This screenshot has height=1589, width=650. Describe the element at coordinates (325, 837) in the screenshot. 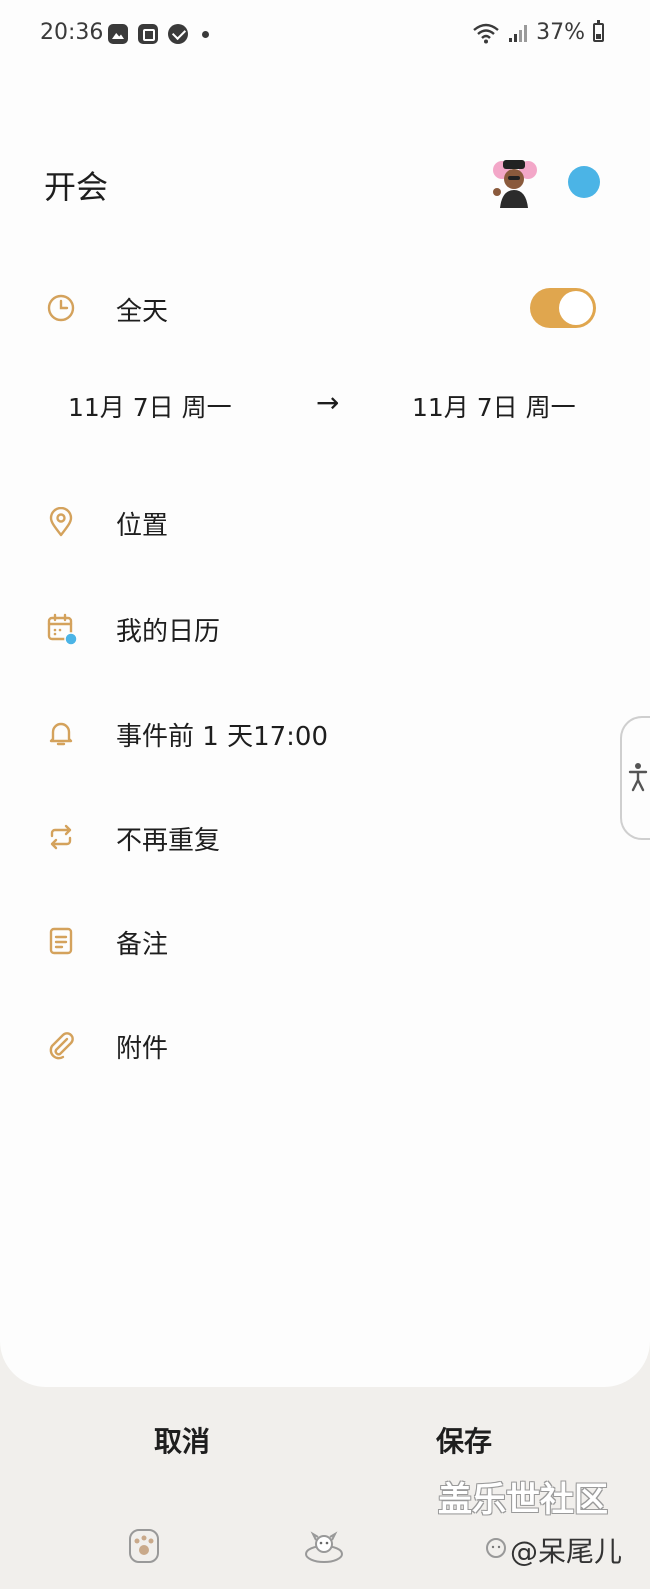

I see `repeat-row: 不再重复` at that location.